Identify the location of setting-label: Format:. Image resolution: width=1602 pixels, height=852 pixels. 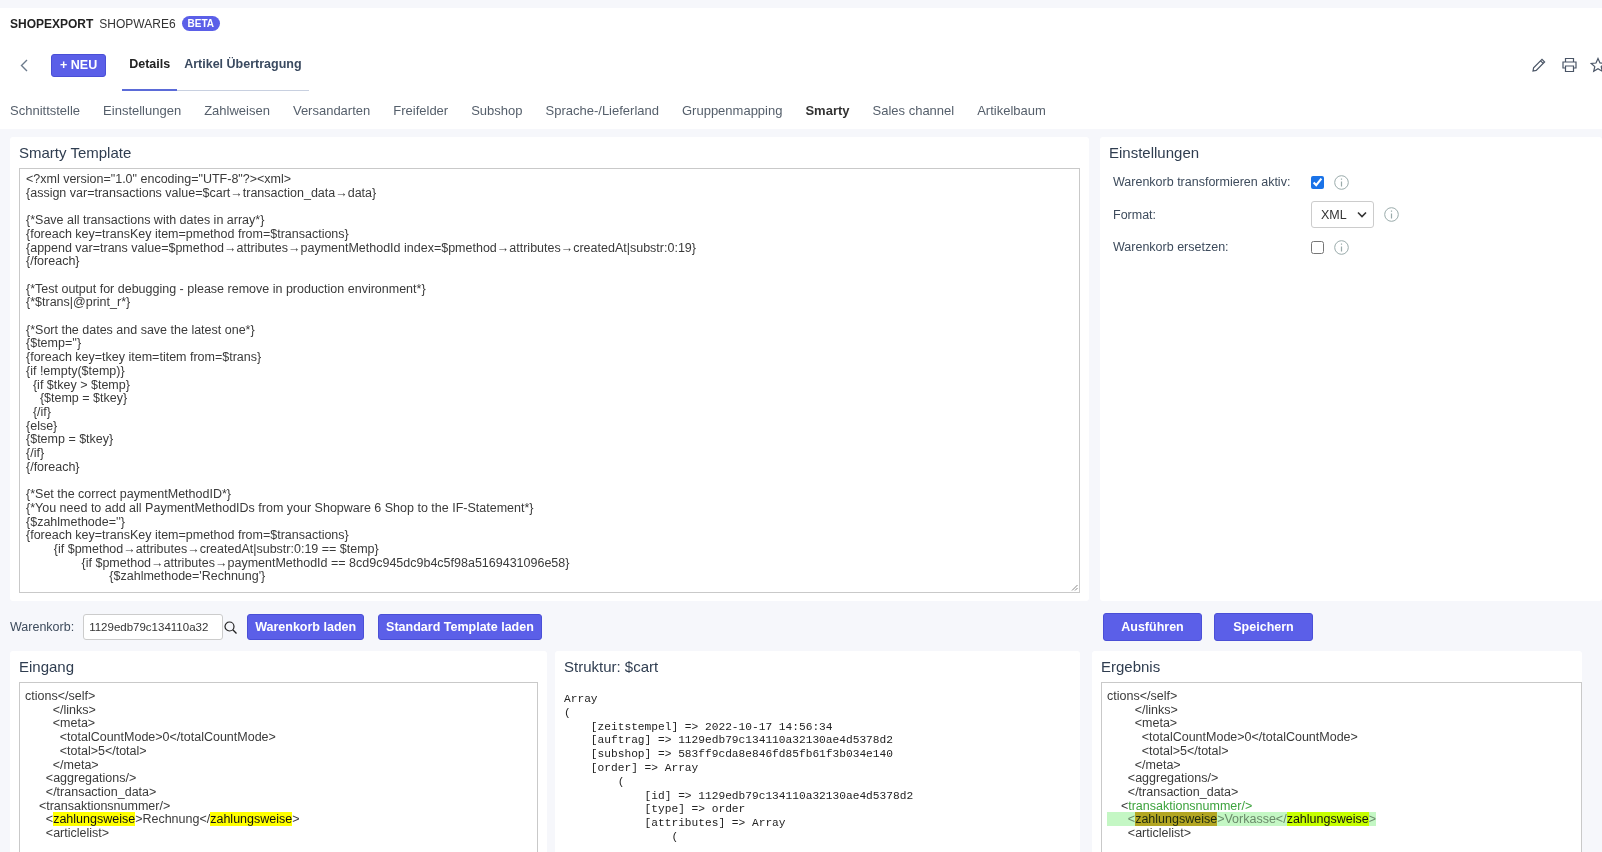
(1135, 214).